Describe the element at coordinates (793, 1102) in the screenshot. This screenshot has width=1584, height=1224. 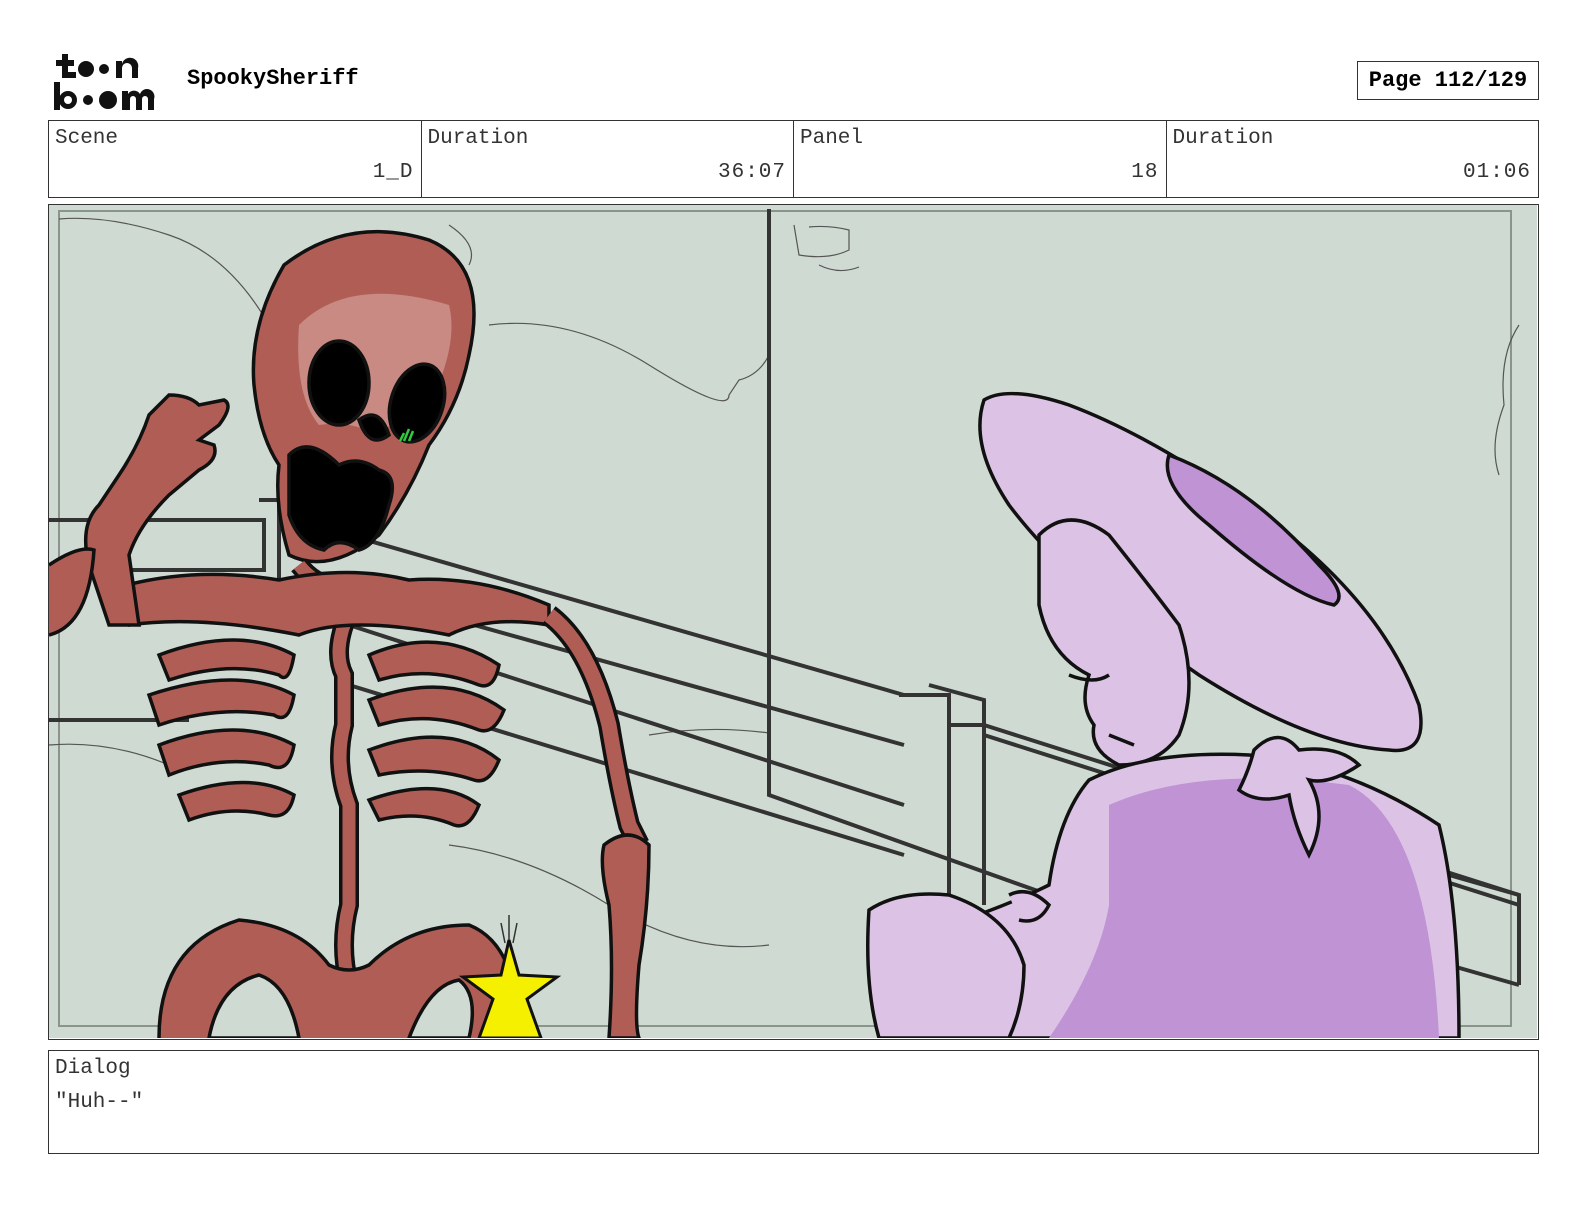
I see `dialog-box: Dialog "Huh--"` at that location.